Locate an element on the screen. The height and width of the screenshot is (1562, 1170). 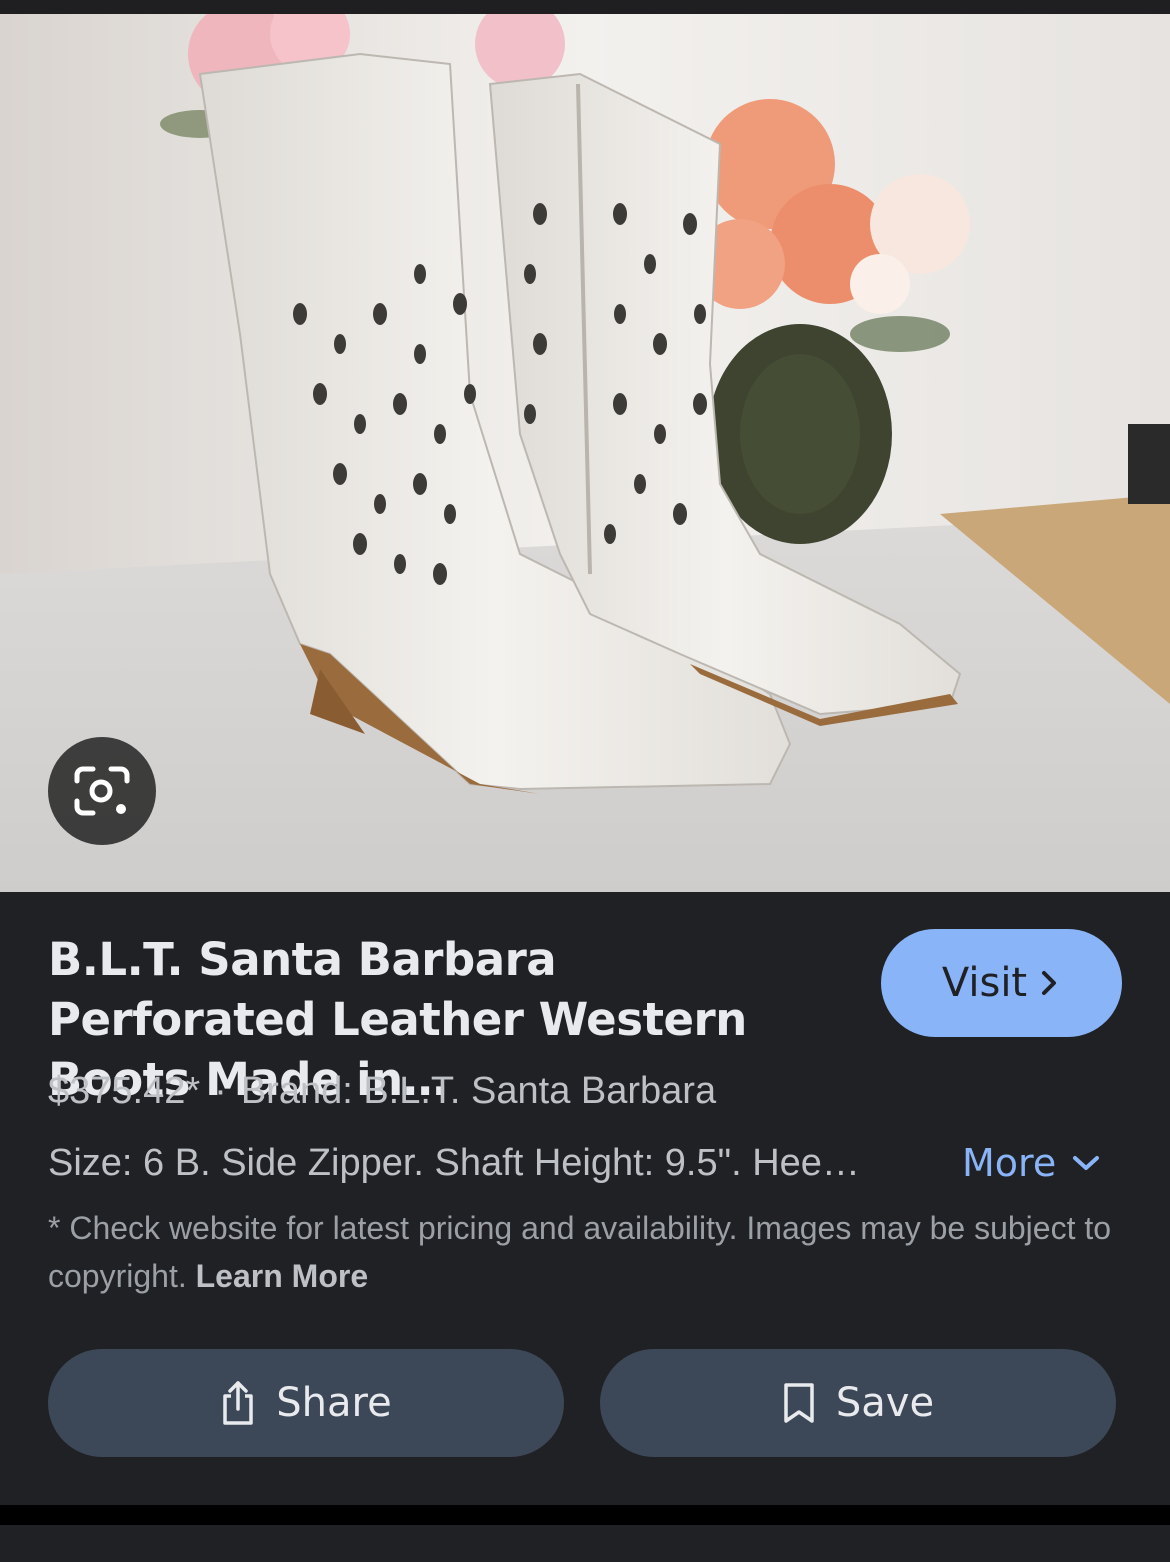
share-button: Share is located at coordinates (306, 1403).